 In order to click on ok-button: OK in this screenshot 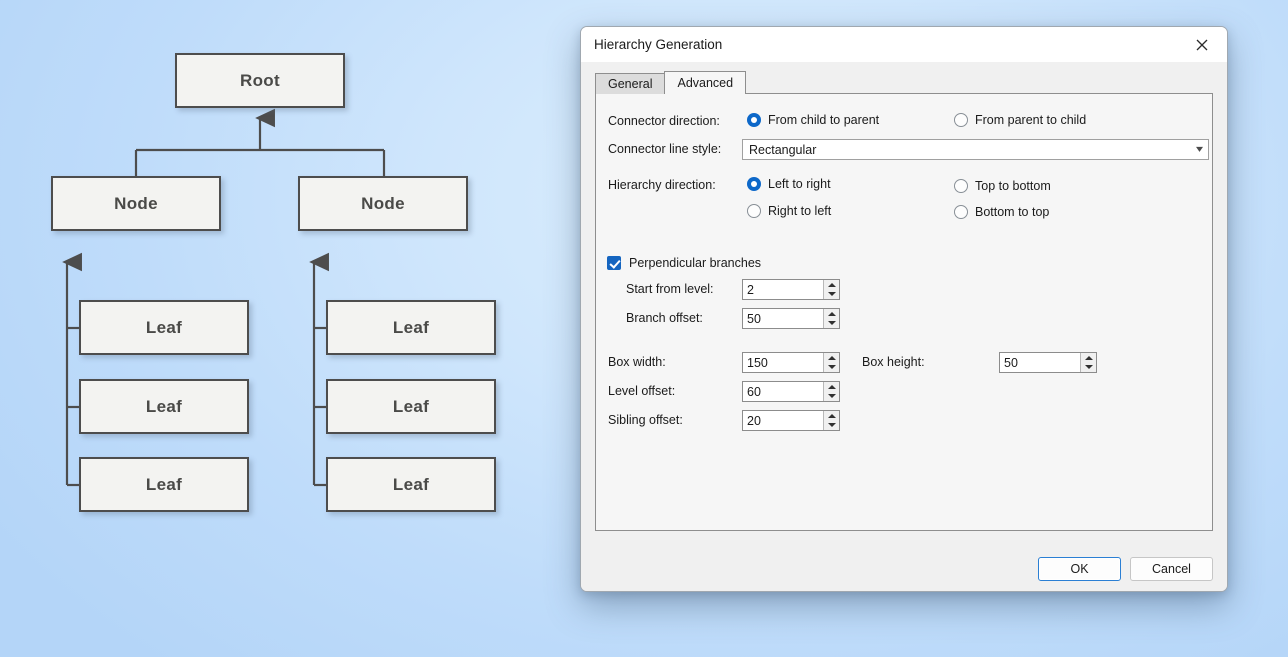, I will do `click(1079, 569)`.